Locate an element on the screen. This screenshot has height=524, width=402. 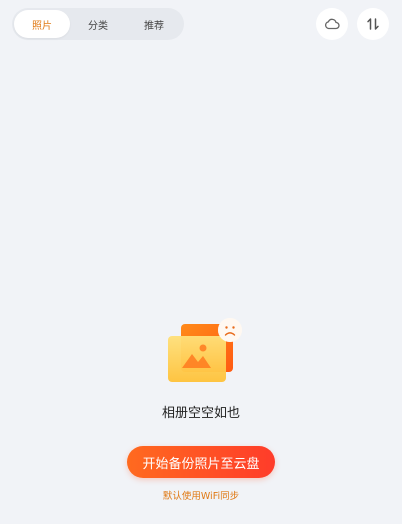
start-backup-button-label: 开始备份照片至云盘 is located at coordinates (201, 464).